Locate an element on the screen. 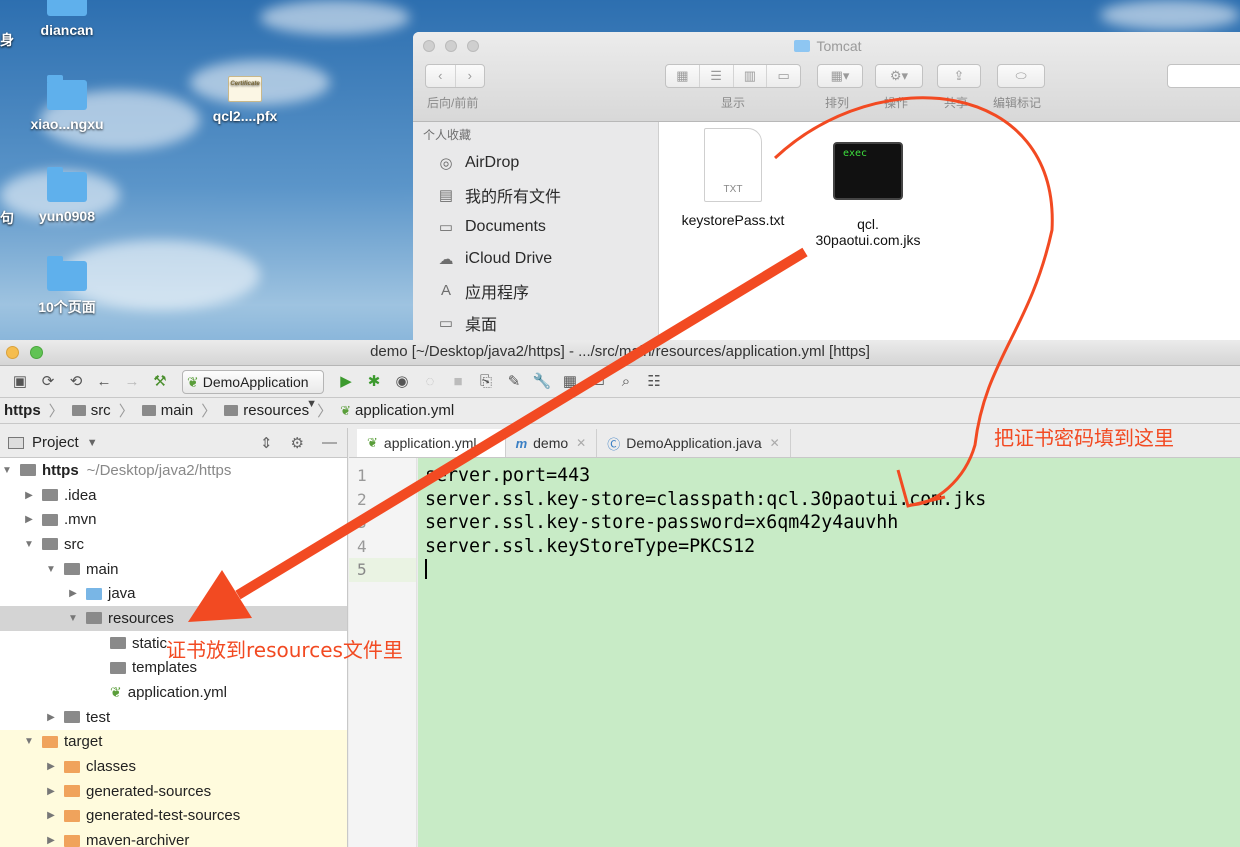 This screenshot has width=1240, height=847. project-structure-icon: ▦ is located at coordinates (570, 382).